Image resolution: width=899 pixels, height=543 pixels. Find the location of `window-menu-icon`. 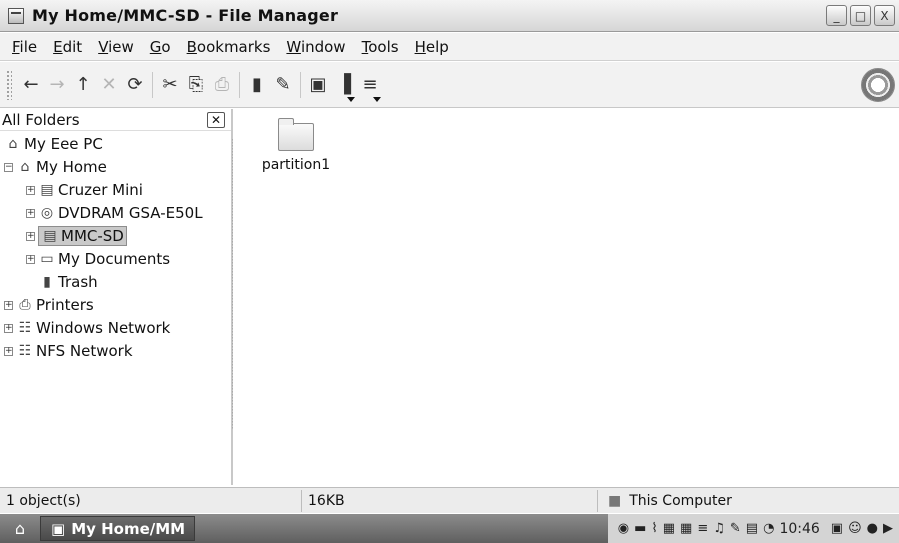

window-menu-icon is located at coordinates (16, 15).